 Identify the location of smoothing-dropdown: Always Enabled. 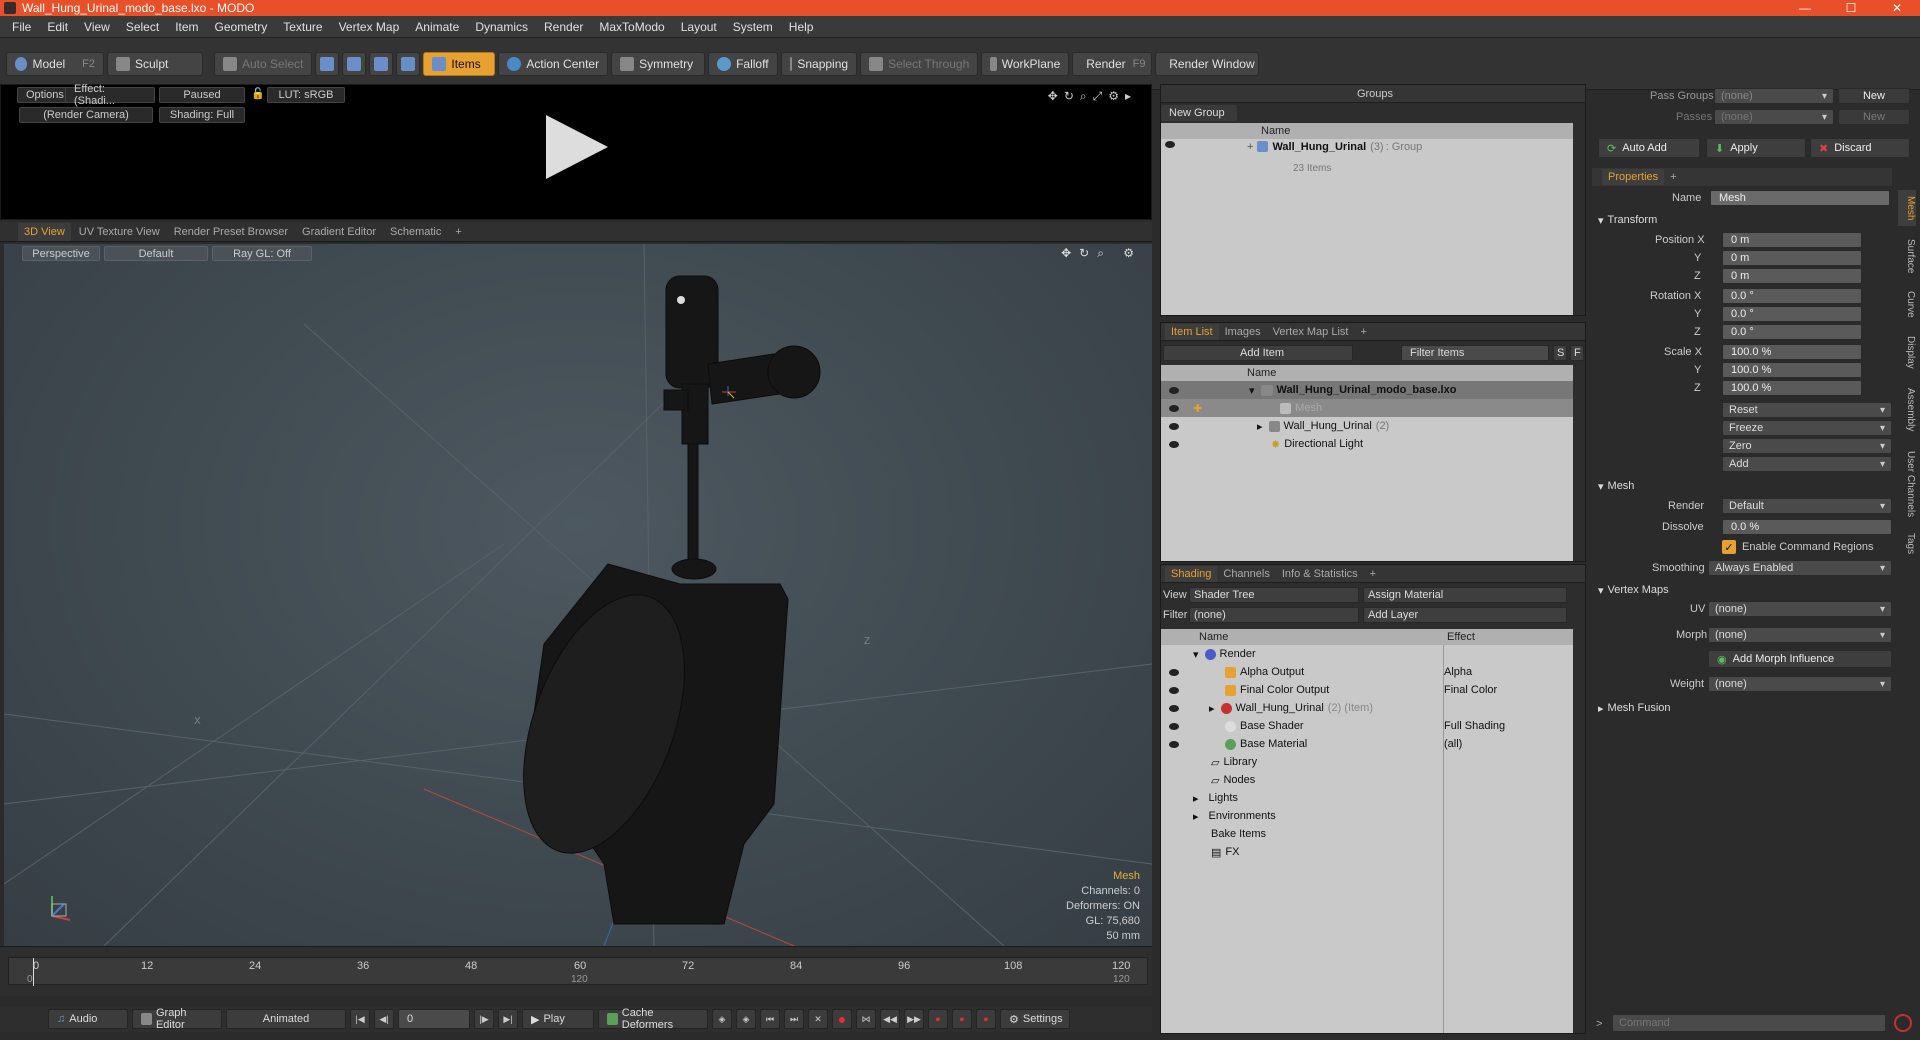
(1800, 568).